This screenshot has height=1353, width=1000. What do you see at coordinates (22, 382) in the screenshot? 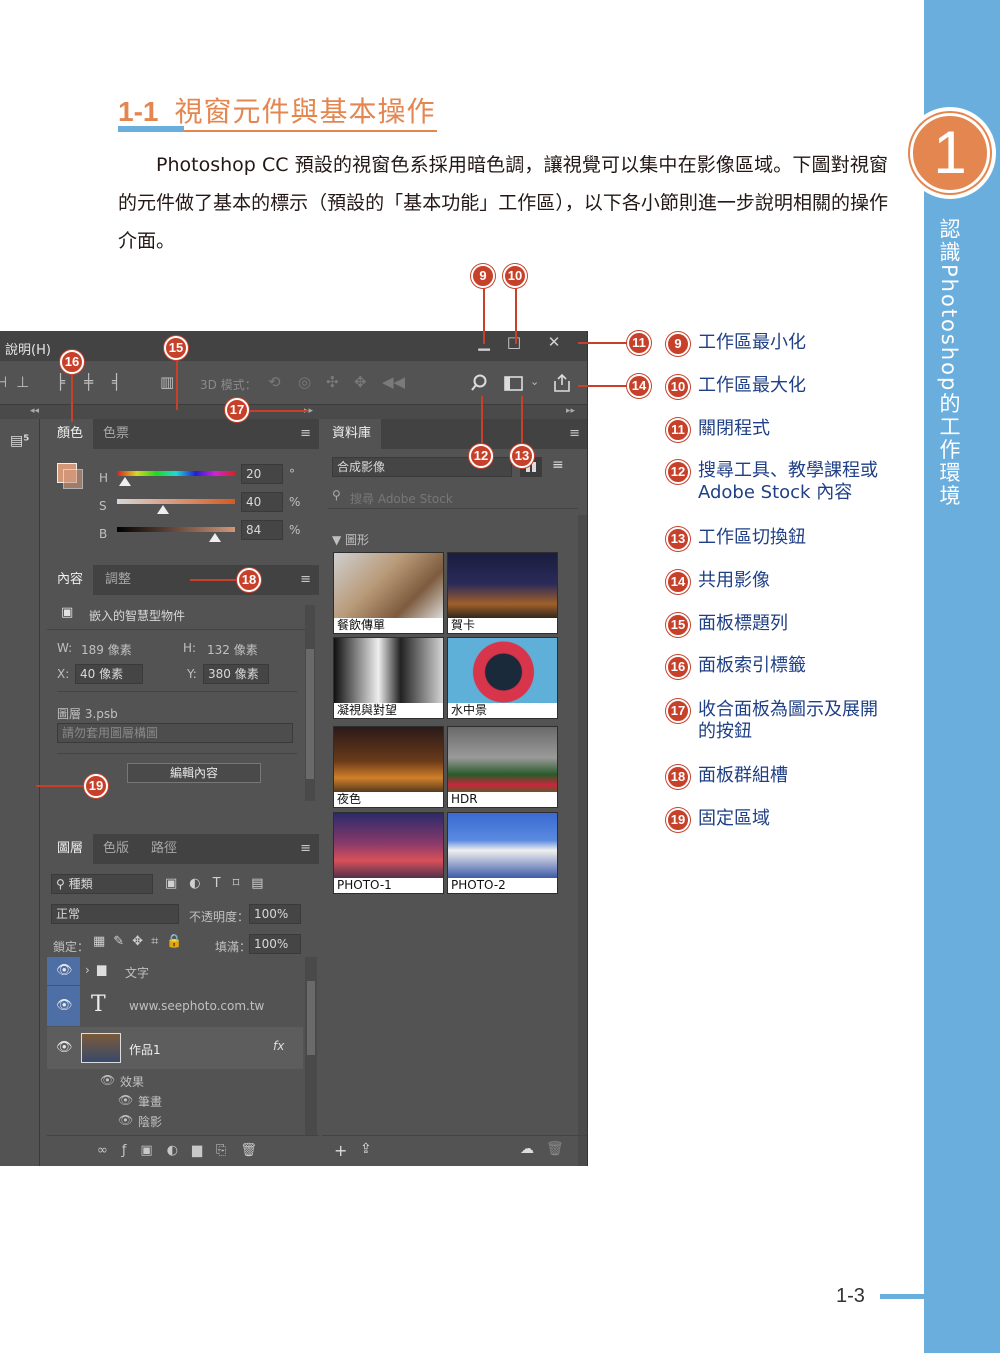
I see `align-bottom-icon: ⊥` at bounding box center [22, 382].